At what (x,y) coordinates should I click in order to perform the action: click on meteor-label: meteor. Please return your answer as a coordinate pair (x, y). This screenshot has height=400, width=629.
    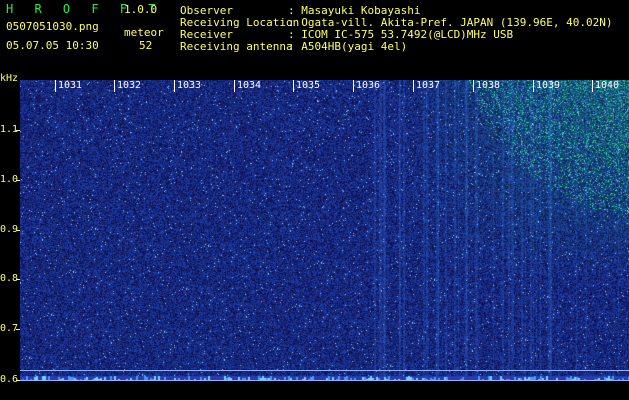
    Looking at the image, I should click on (144, 32).